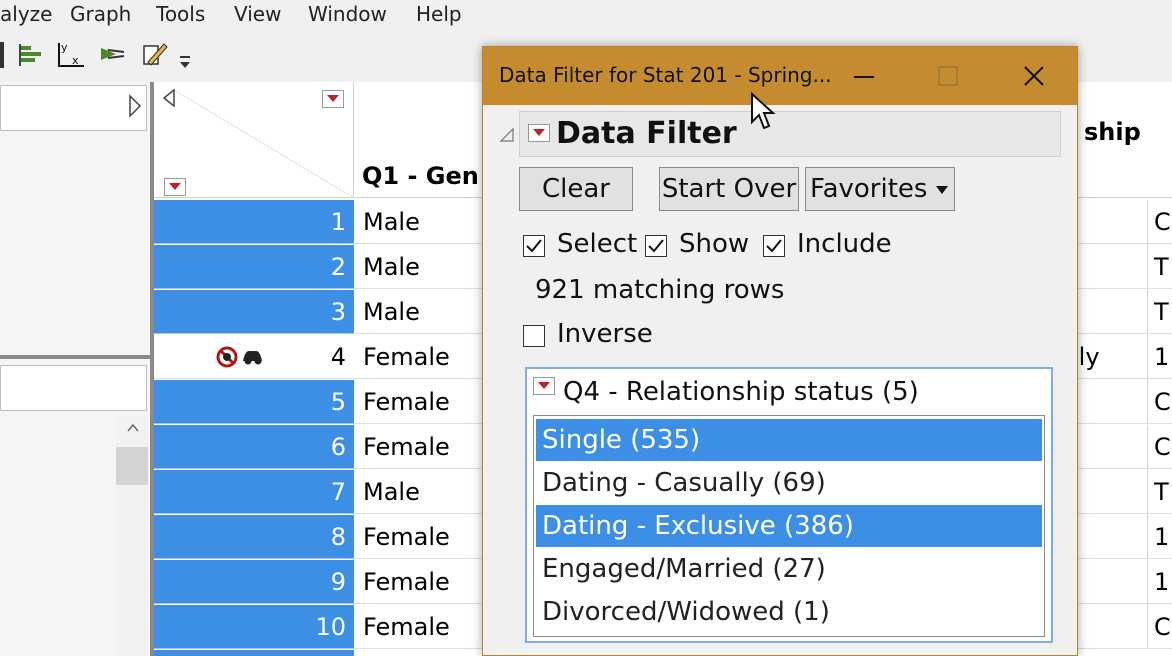 The image size is (1172, 656). What do you see at coordinates (880, 189) in the screenshot?
I see `favorites-dropdown: Favorites` at bounding box center [880, 189].